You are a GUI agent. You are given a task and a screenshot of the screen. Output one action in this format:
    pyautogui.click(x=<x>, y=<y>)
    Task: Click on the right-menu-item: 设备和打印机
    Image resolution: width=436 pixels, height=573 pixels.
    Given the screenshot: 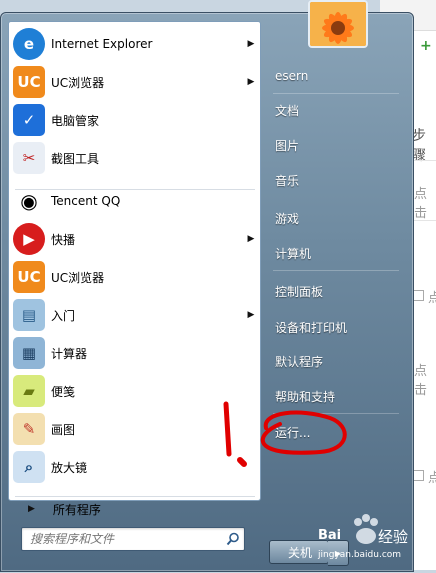 What is the action you would take?
    pyautogui.click(x=335, y=327)
    